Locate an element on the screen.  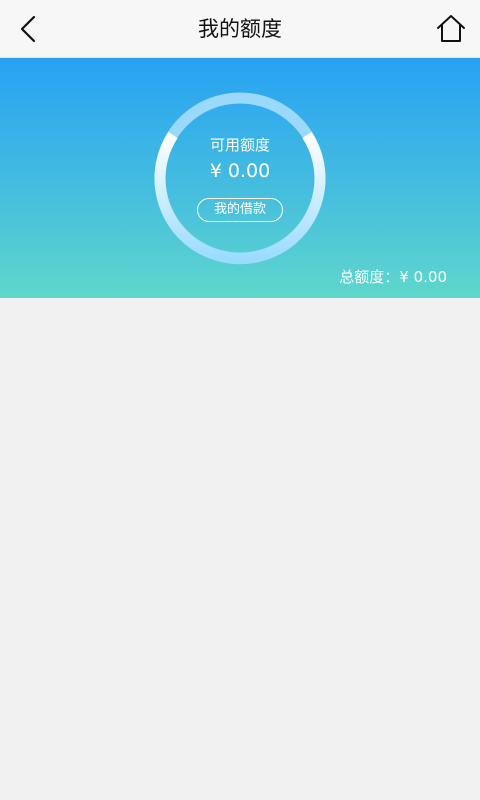
available-credit-amount: ¥ 0.00 is located at coordinates (240, 171).